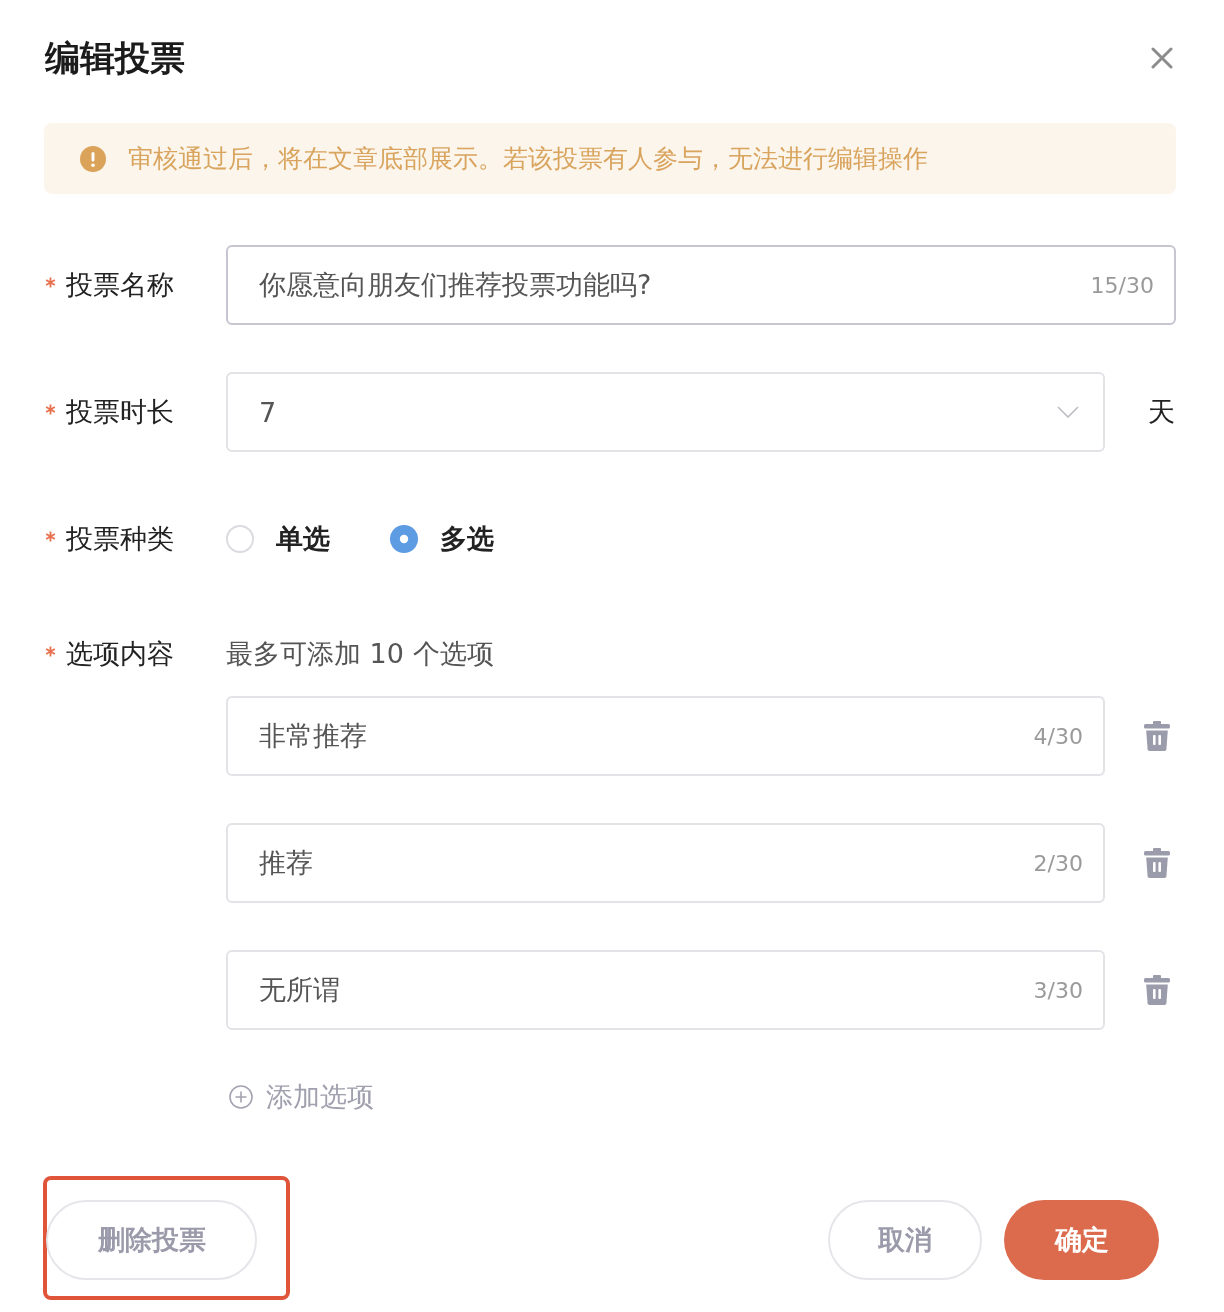  Describe the element at coordinates (1162, 58) in the screenshot. I see `close-icon` at that location.